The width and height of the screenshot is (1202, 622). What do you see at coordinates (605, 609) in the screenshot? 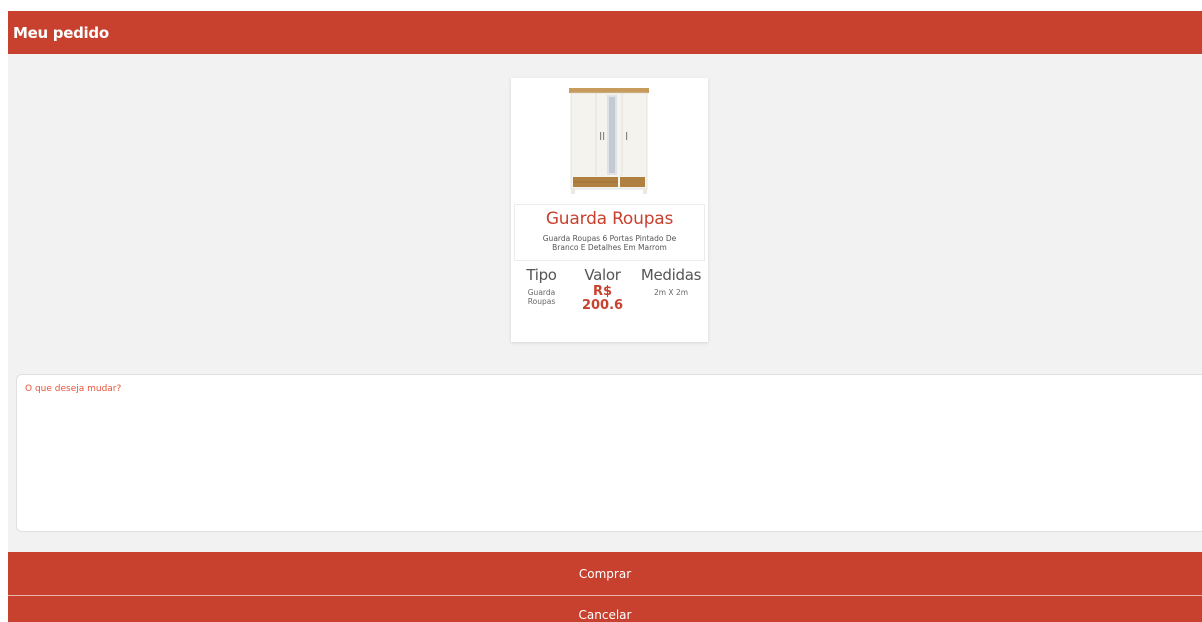
I see `cancel-button: Cancelar` at bounding box center [605, 609].